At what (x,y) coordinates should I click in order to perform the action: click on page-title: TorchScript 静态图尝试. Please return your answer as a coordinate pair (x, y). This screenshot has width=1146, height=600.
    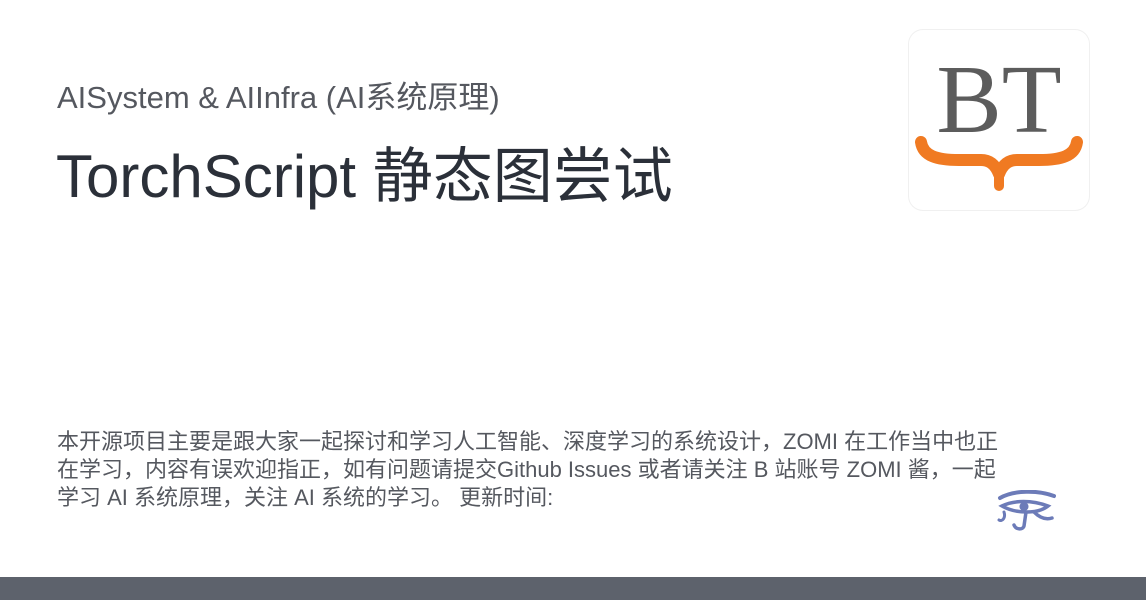
    Looking at the image, I should click on (364, 176).